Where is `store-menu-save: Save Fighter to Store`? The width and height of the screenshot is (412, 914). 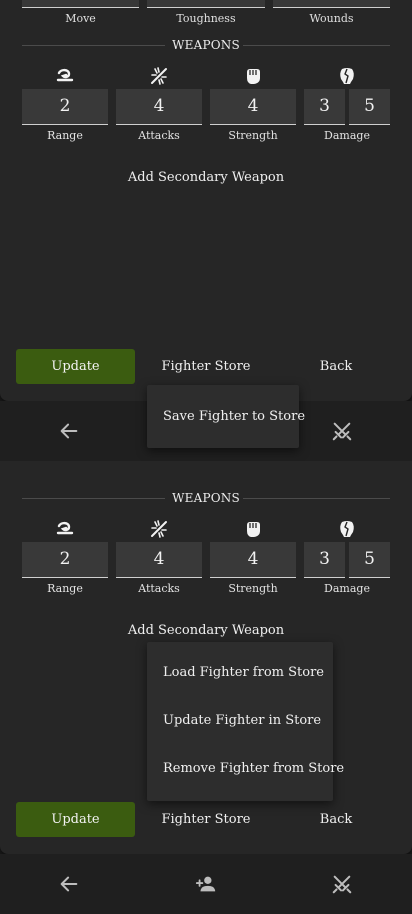 store-menu-save: Save Fighter to Store is located at coordinates (226, 416).